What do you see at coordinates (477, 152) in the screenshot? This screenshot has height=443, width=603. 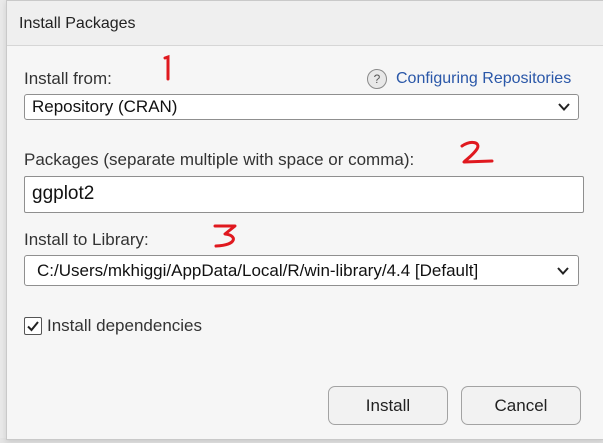 I see `annotation-mark-2: 2` at bounding box center [477, 152].